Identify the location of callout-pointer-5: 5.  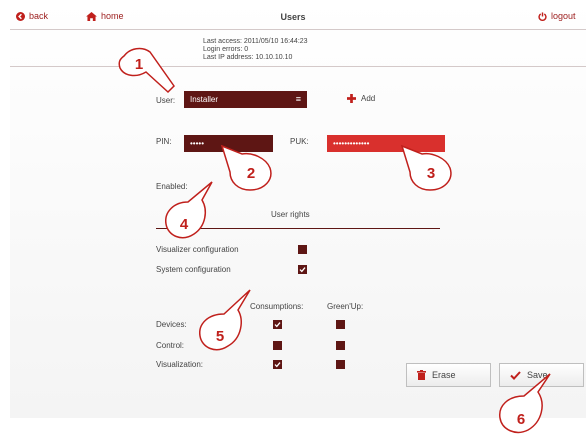
(225, 320).